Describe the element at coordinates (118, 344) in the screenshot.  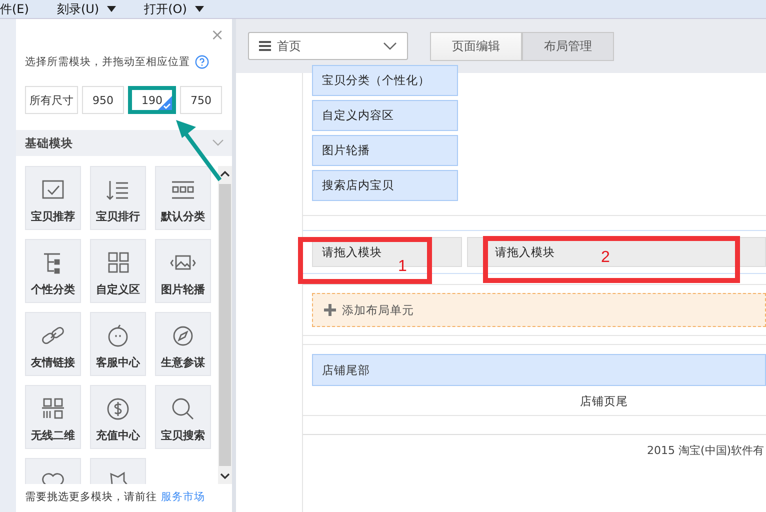
I see `module-tile: 客服中心` at that location.